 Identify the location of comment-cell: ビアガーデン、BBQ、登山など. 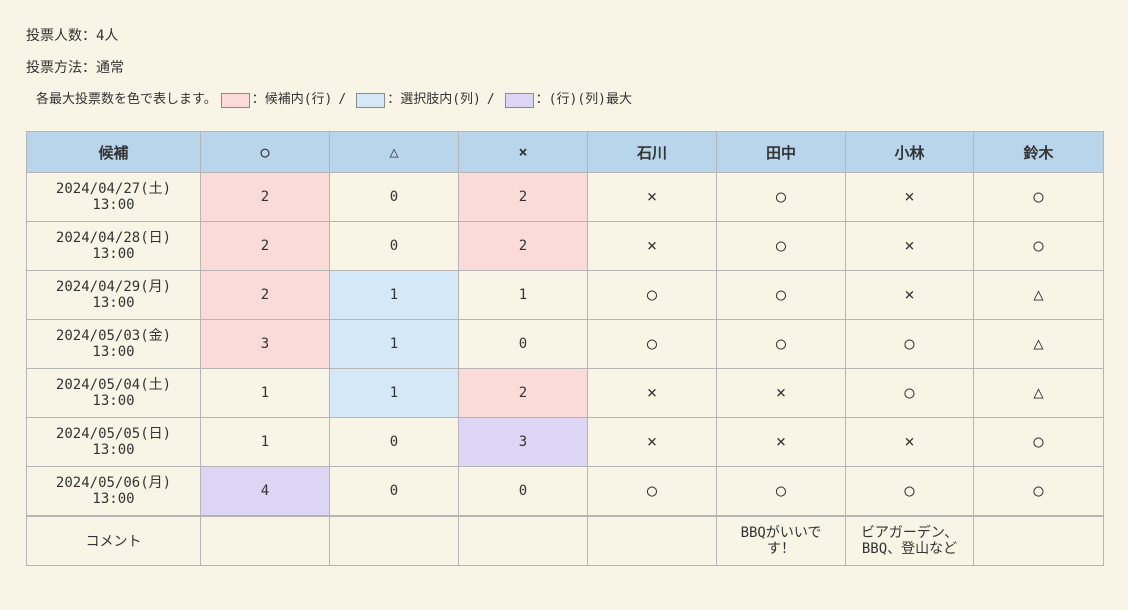
(909, 541).